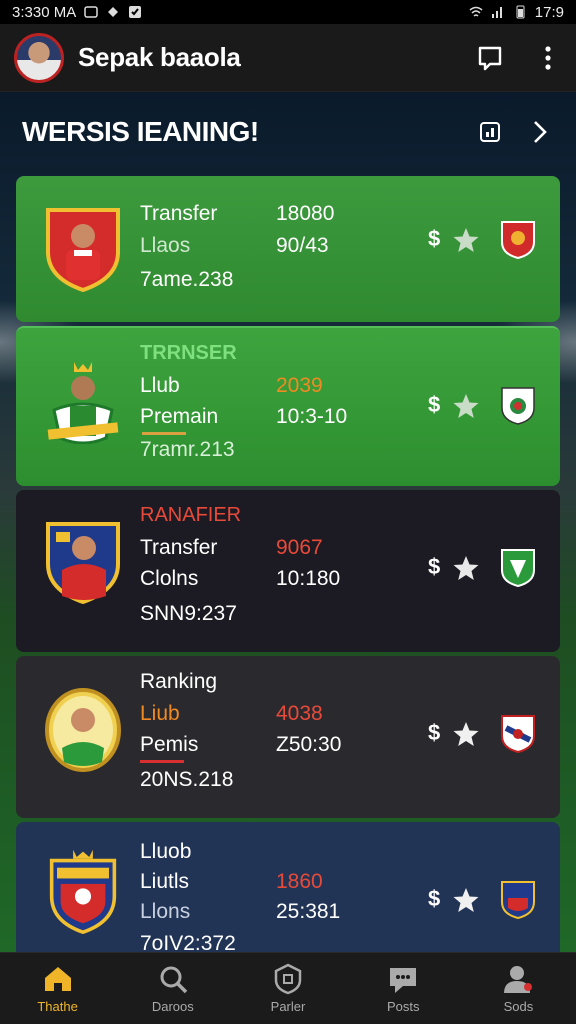  What do you see at coordinates (165, 245) in the screenshot?
I see `row-label-2: Llaos` at bounding box center [165, 245].